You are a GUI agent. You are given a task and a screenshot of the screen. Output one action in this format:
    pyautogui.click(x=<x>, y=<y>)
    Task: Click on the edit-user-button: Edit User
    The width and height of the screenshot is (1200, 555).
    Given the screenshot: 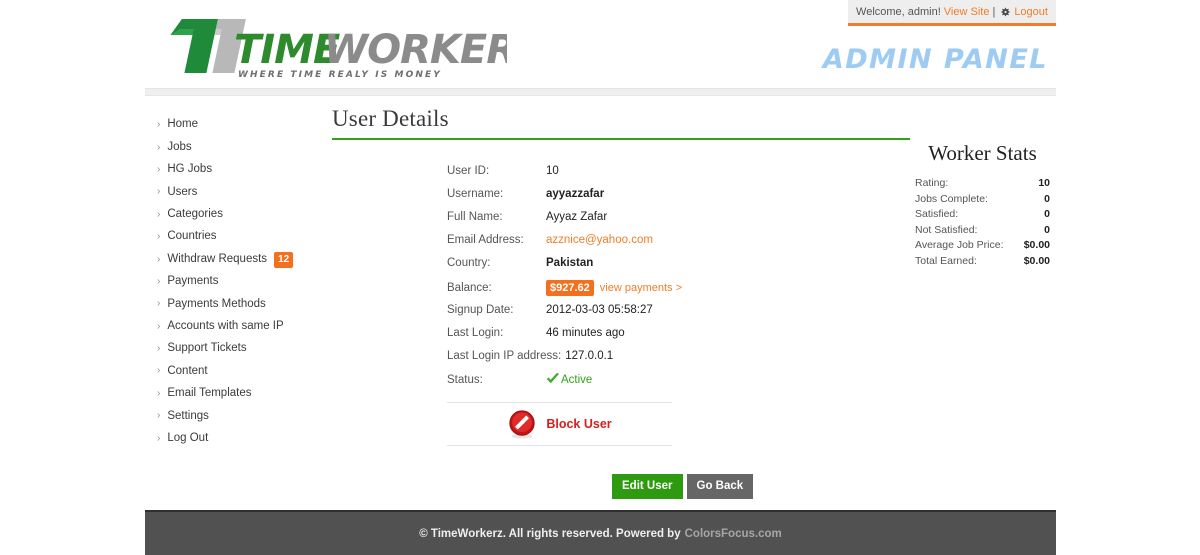 What is the action you would take?
    pyautogui.click(x=647, y=486)
    